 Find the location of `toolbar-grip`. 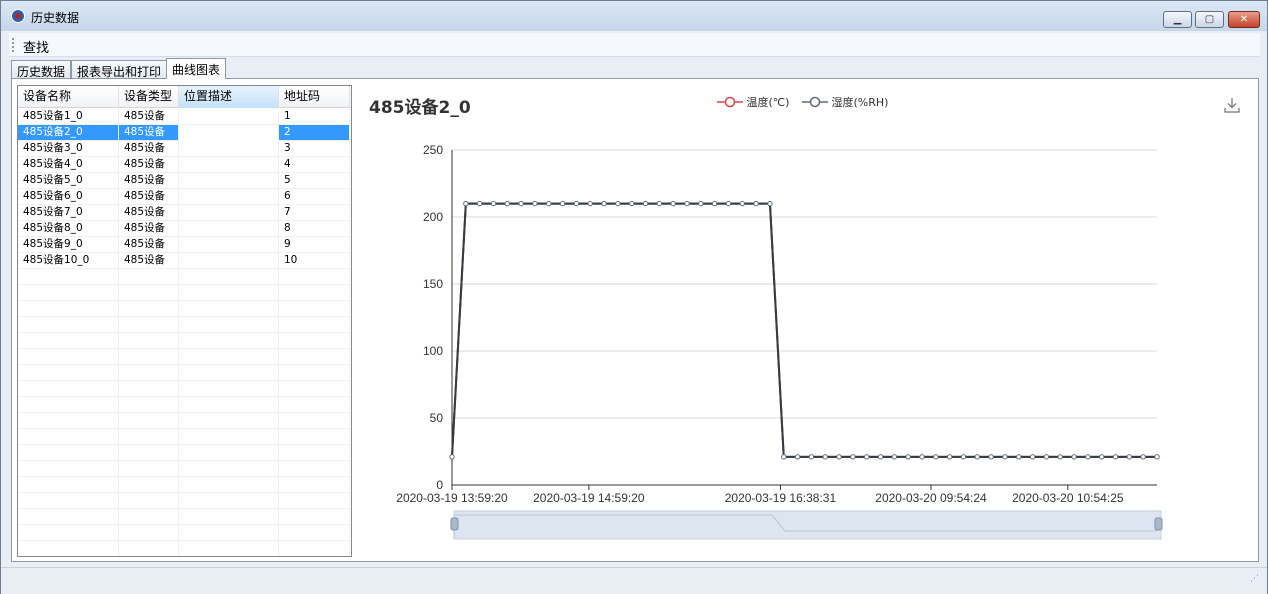

toolbar-grip is located at coordinates (13, 45).